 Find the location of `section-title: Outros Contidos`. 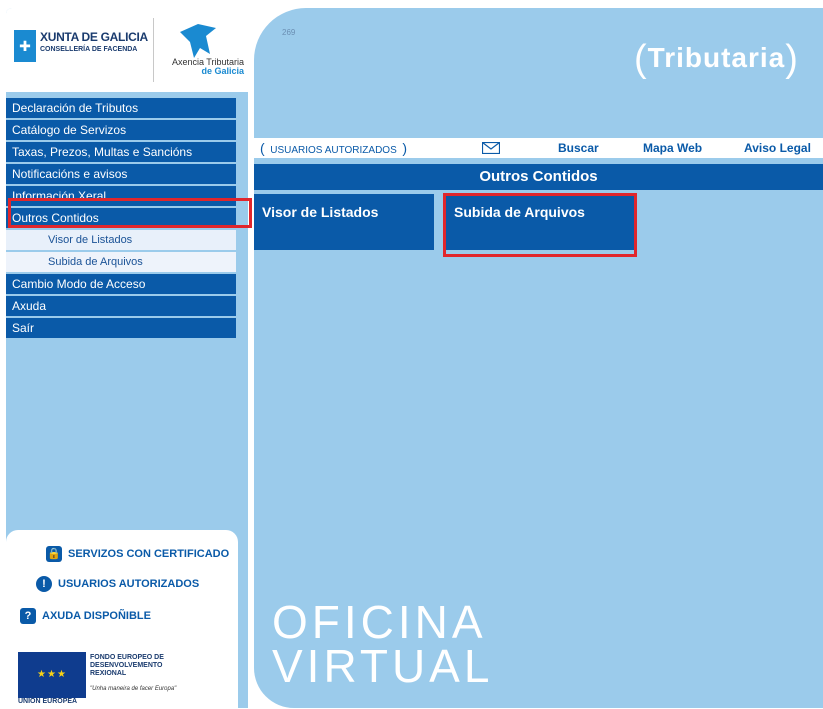

section-title: Outros Contidos is located at coordinates (538, 177).